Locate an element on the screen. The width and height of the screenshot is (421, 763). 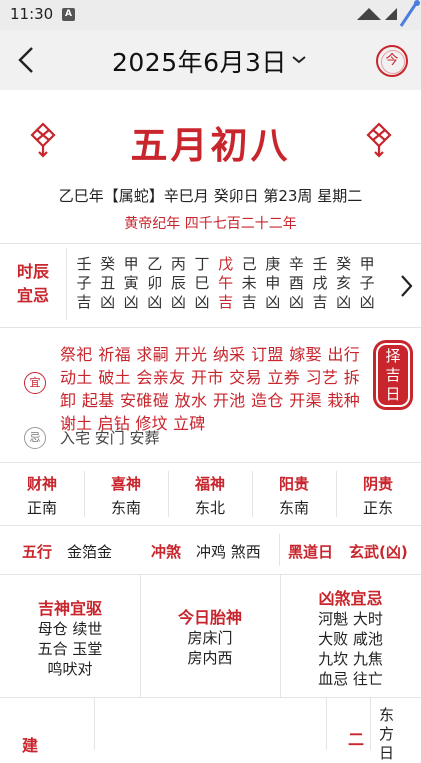
shichen-top: 甲 is located at coordinates (131, 264).